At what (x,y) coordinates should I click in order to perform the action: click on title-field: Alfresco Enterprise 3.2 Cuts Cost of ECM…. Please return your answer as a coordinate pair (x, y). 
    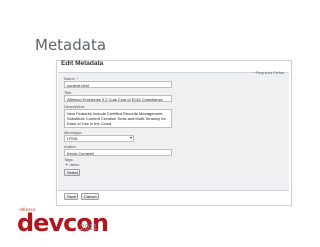
    Looking at the image, I should click on (118, 98).